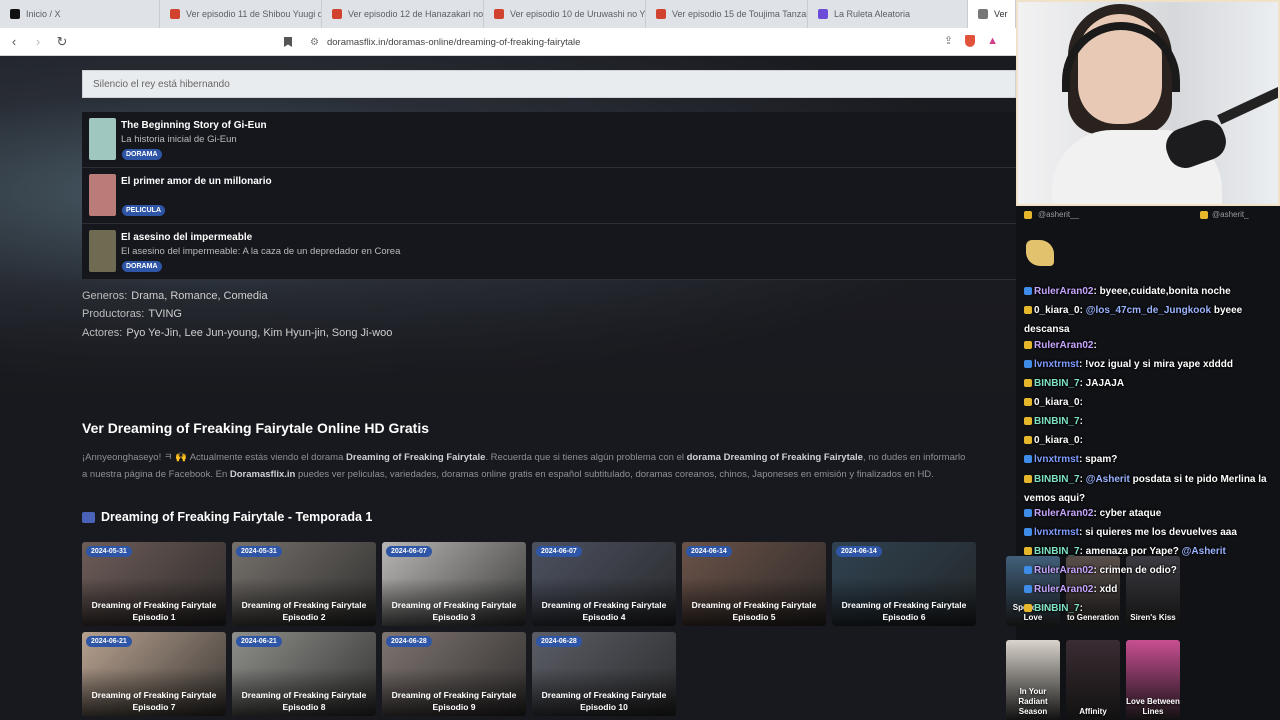 Image resolution: width=1280 pixels, height=720 pixels. I want to click on result-title: El asesino del impermeable, so click(187, 237).